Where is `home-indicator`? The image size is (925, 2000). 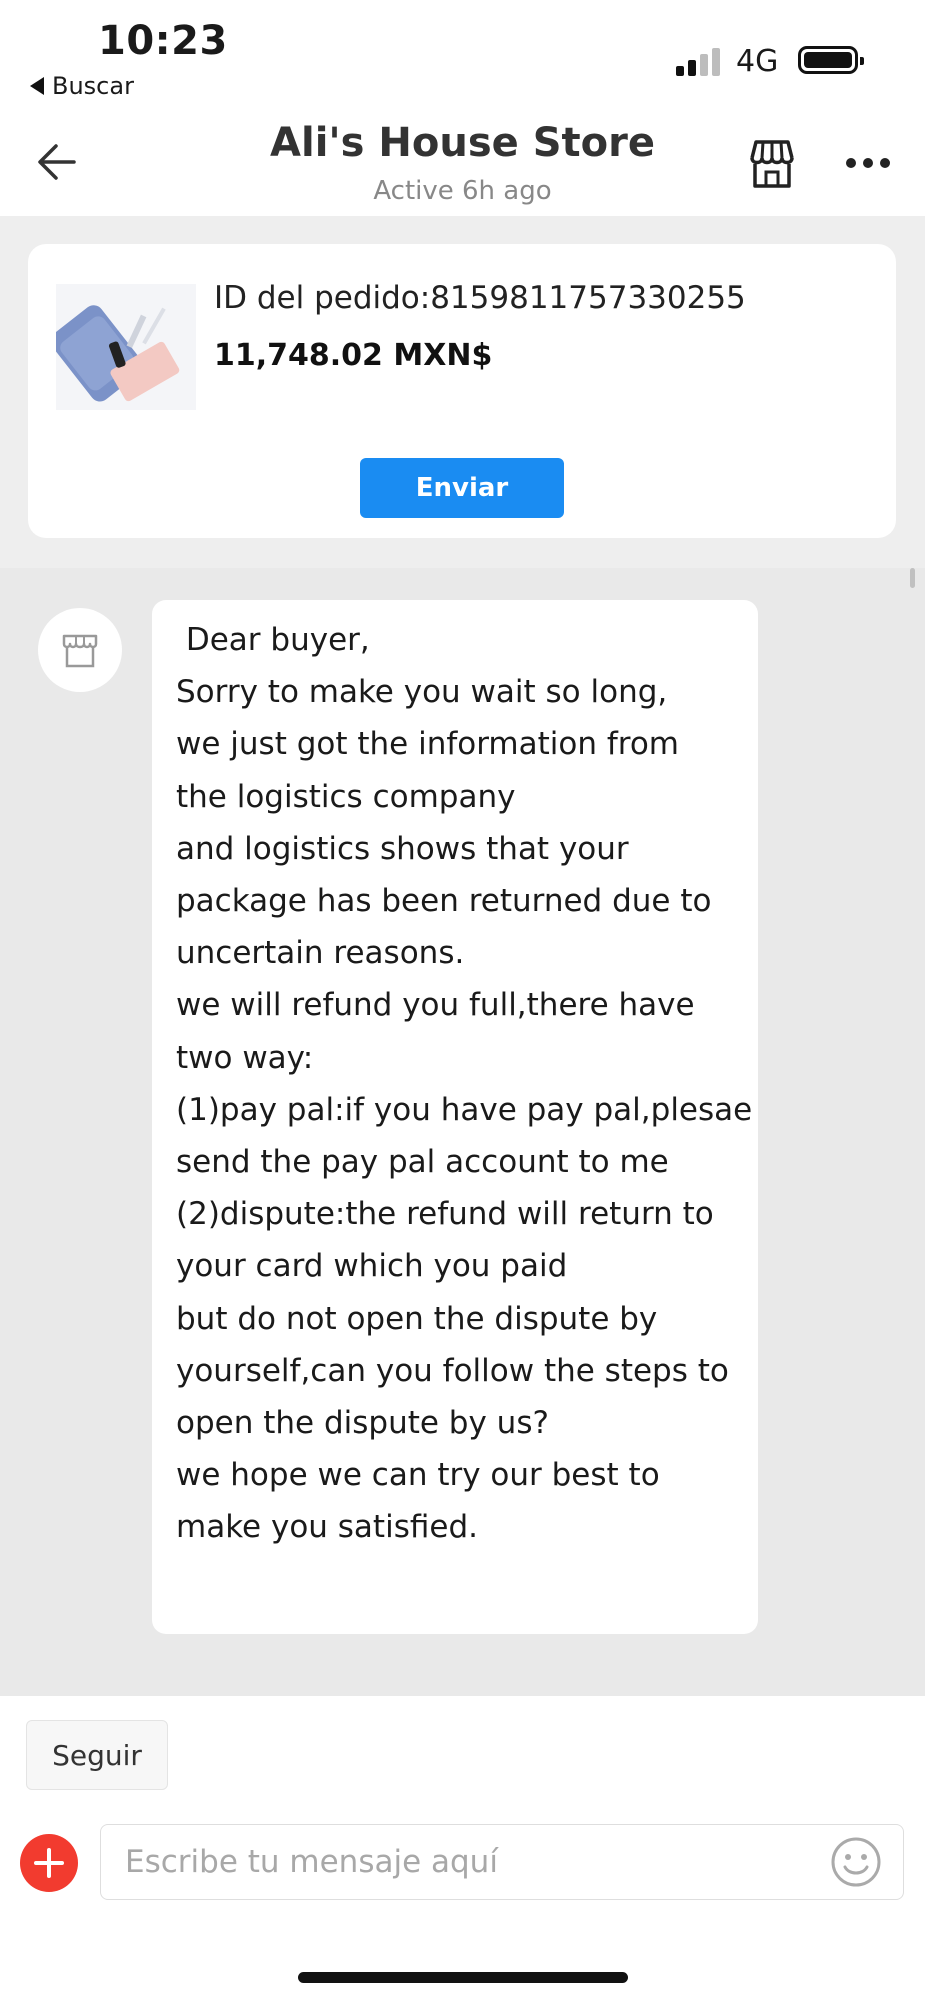
home-indicator is located at coordinates (463, 1977).